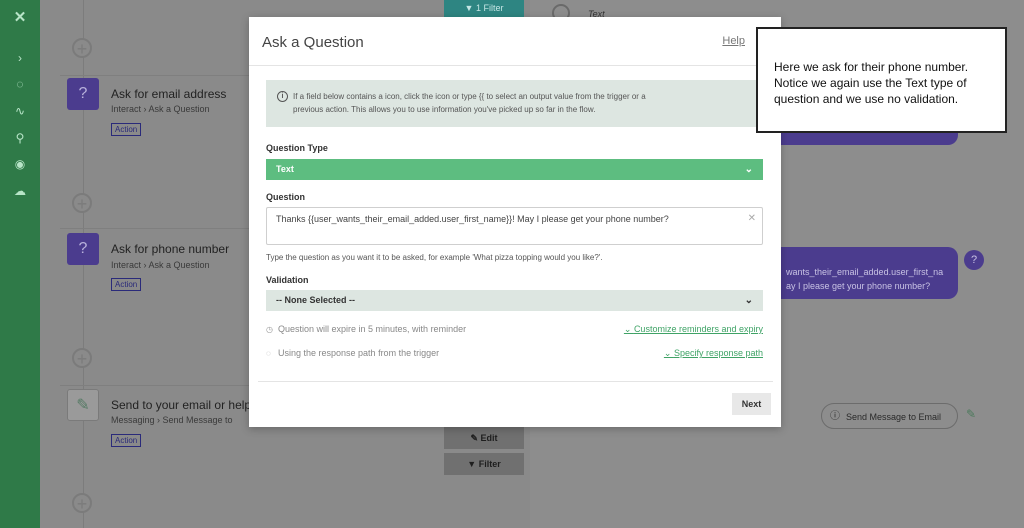 The height and width of the screenshot is (528, 1024). I want to click on question-type-select: Text ⌄, so click(514, 169).